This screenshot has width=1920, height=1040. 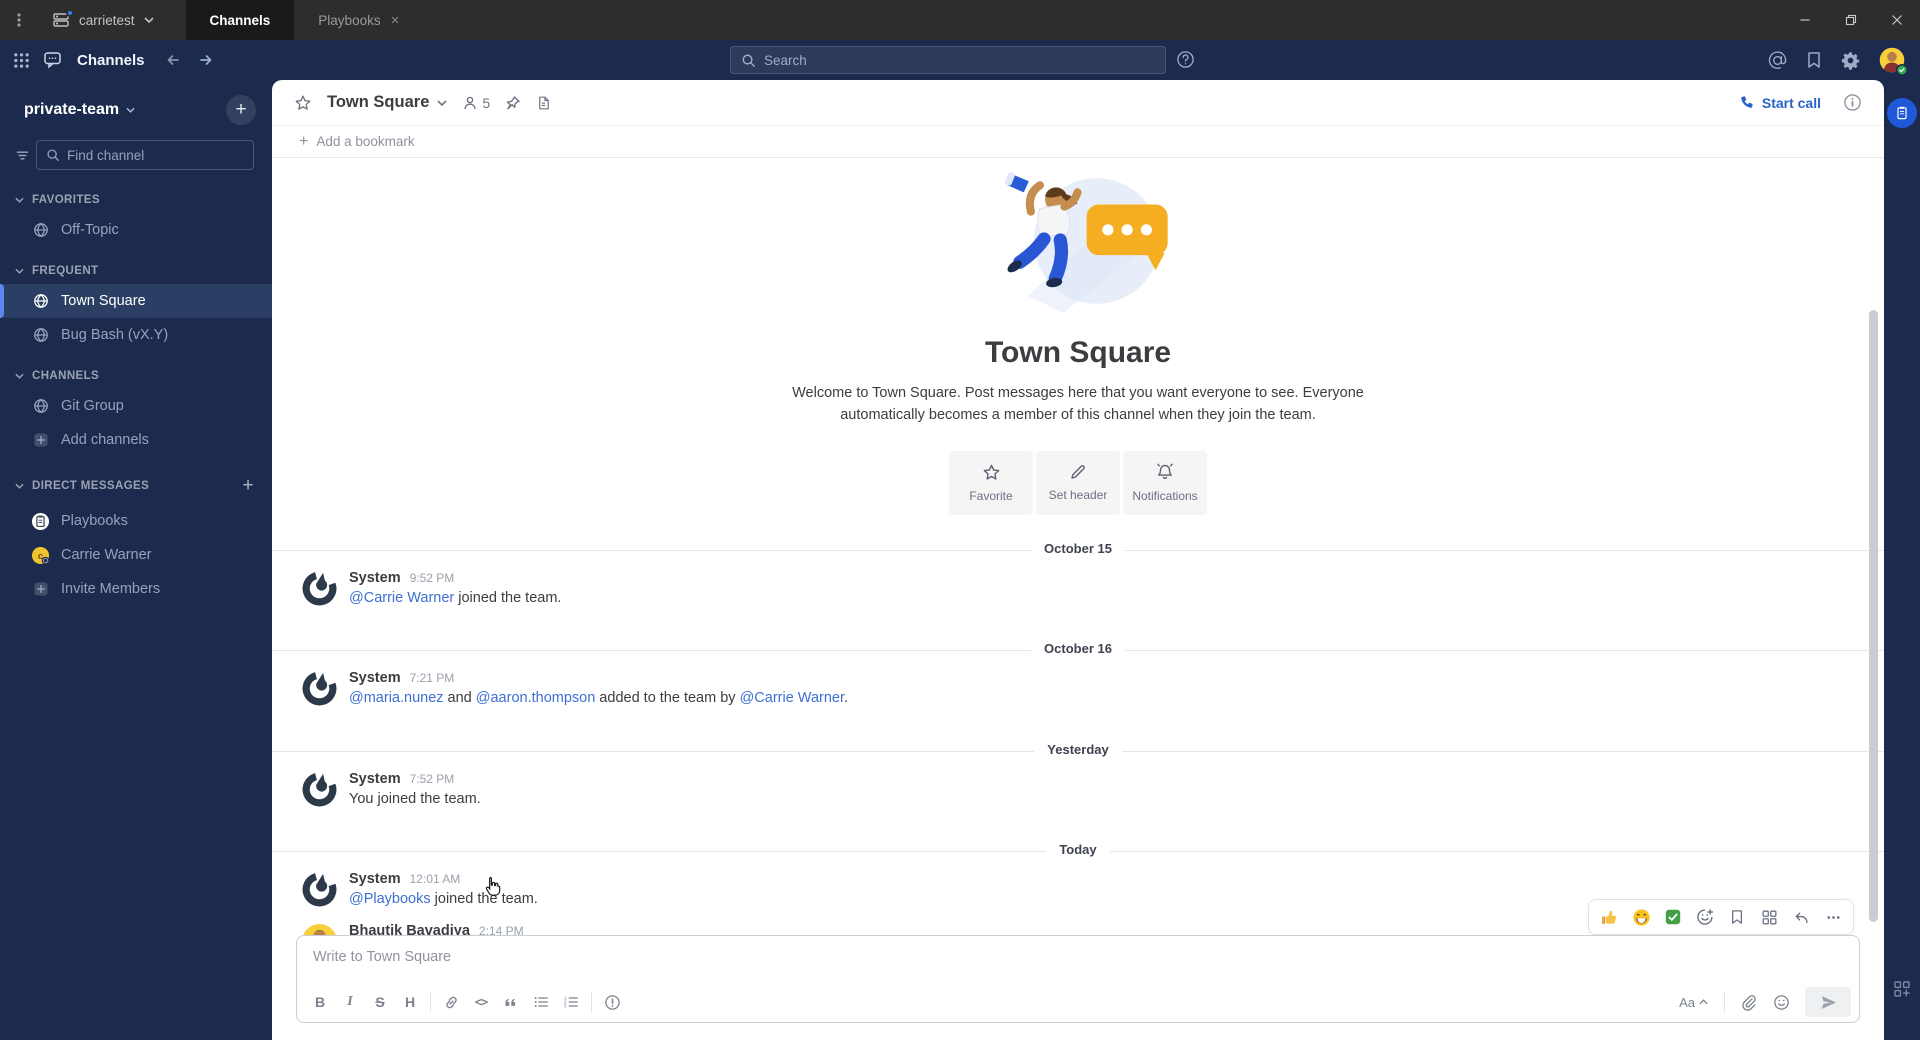 I want to click on search-field, so click(x=959, y=60).